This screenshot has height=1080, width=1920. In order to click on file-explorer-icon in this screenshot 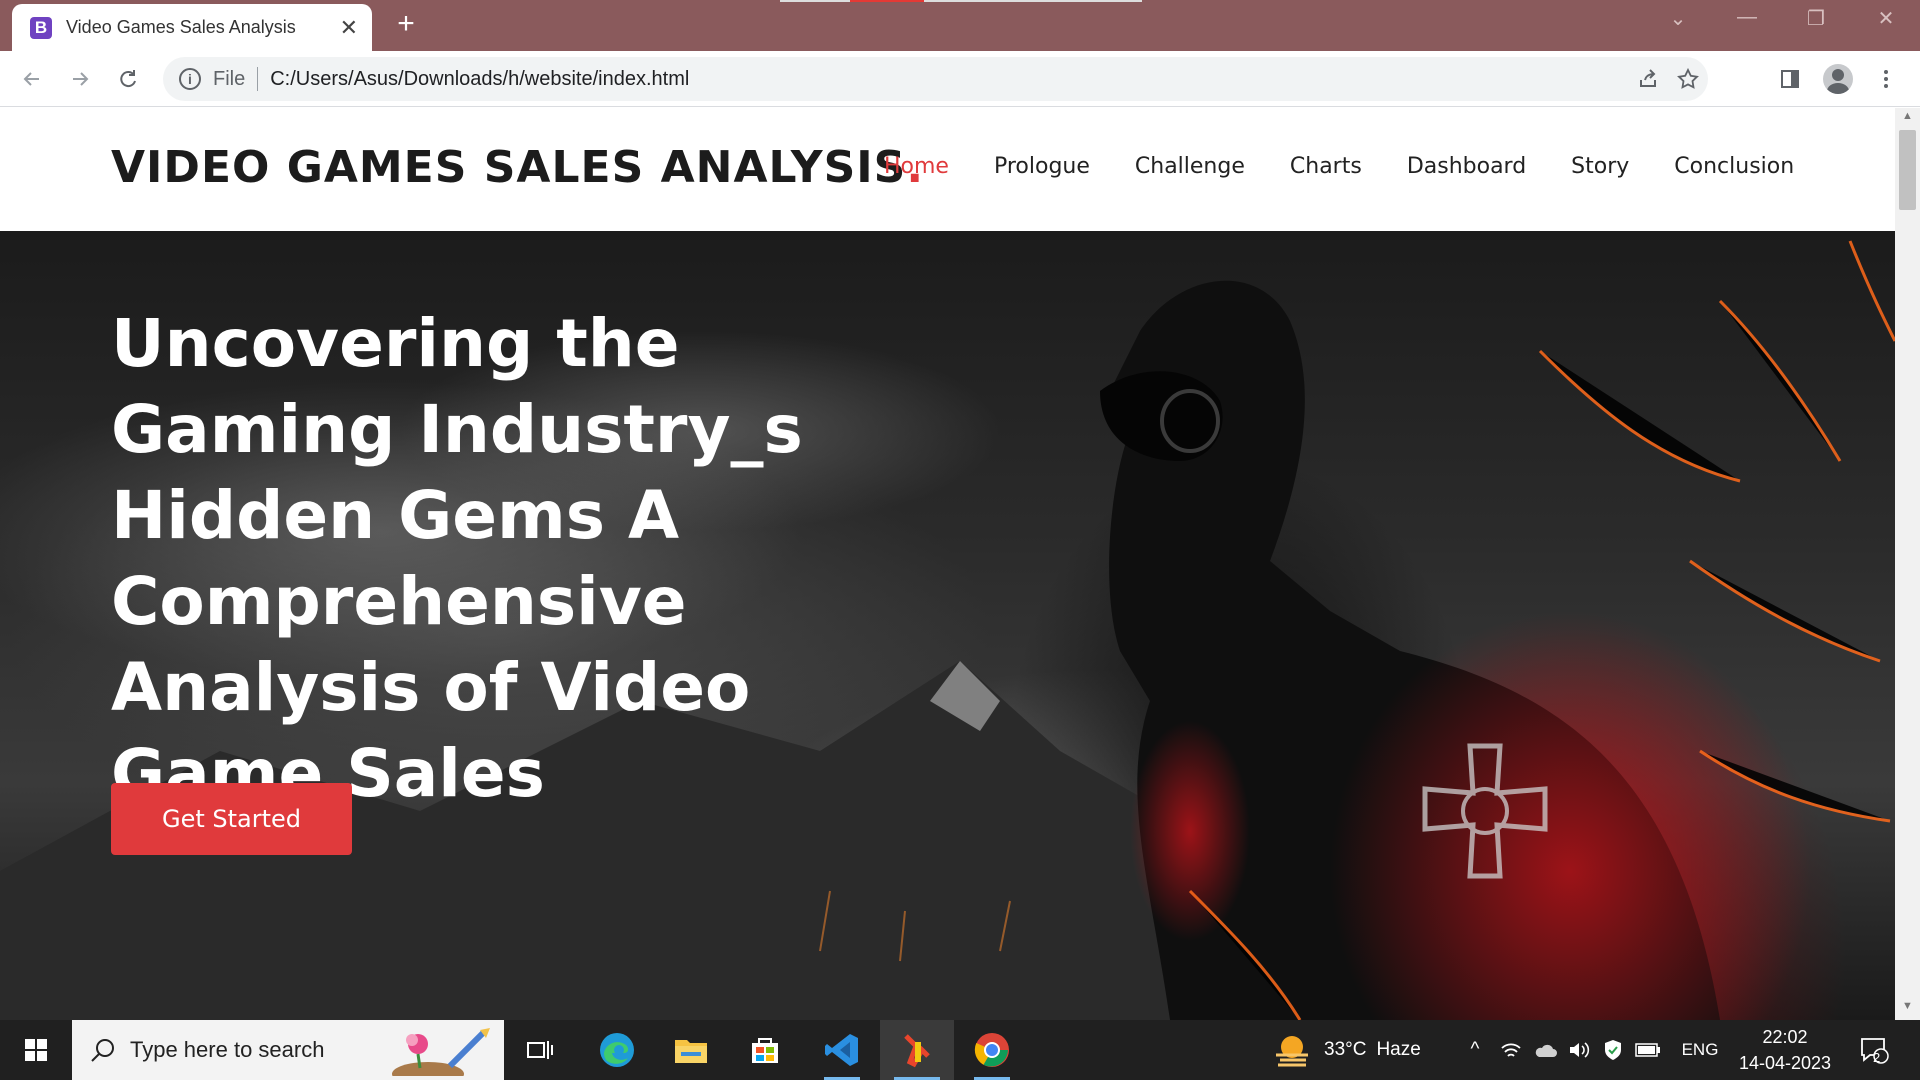, I will do `click(691, 1050)`.